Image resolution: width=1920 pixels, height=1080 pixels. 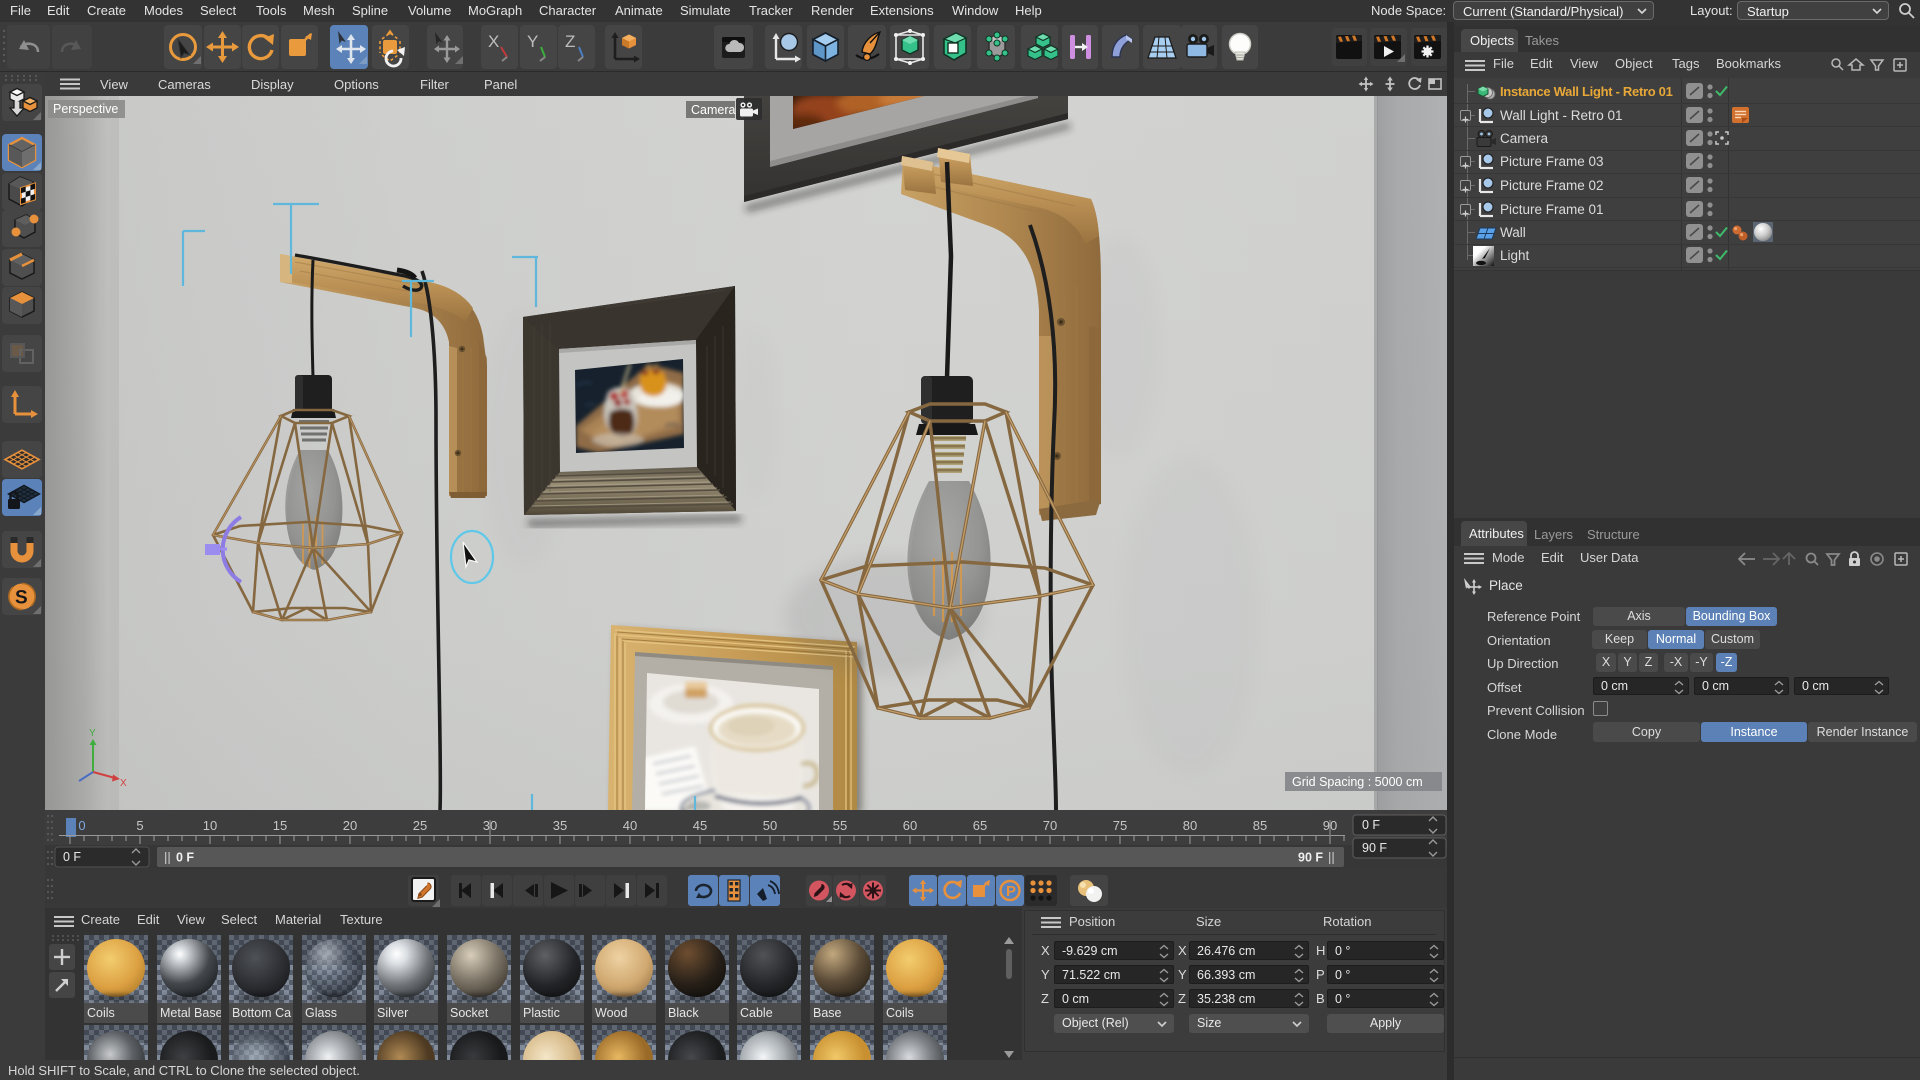 What do you see at coordinates (840, 825) in the screenshot?
I see `svg-text: 55` at bounding box center [840, 825].